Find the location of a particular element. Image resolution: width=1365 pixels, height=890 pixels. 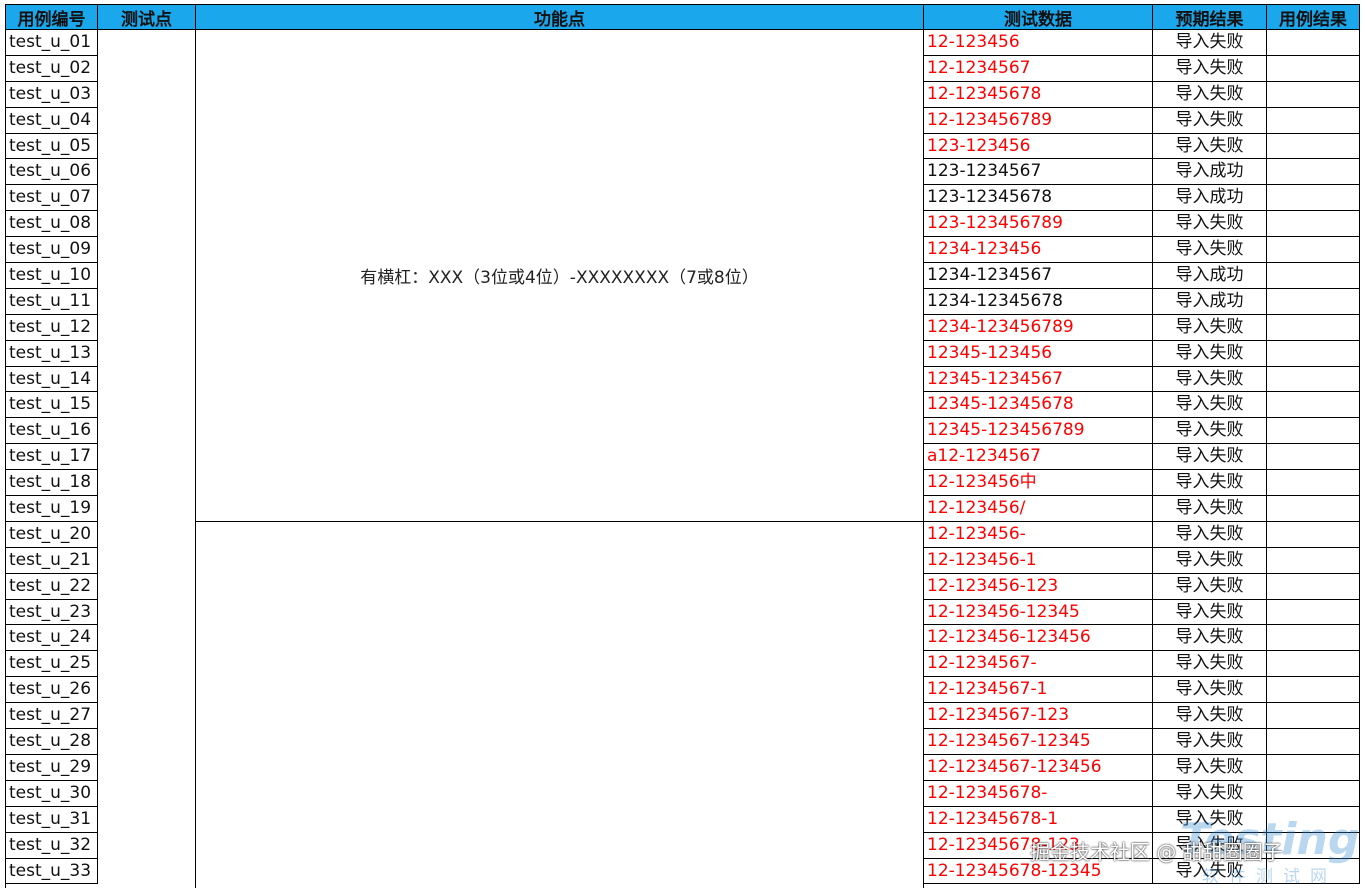

case-id-cell: test_u_15 is located at coordinates (52, 405).